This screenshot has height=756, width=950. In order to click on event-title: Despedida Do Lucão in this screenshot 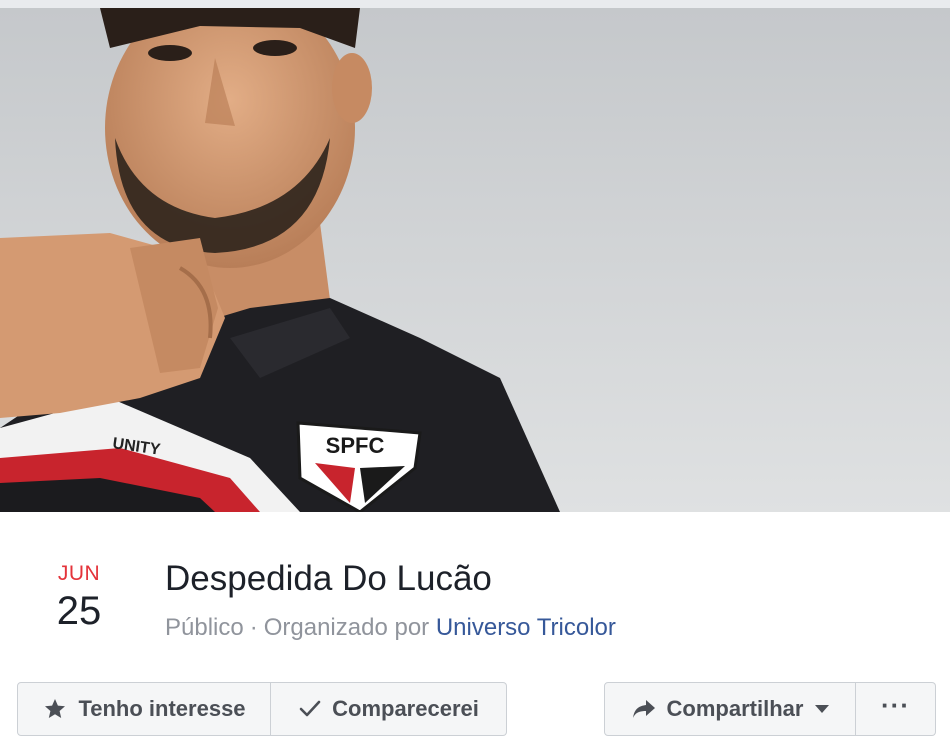, I will do `click(328, 578)`.